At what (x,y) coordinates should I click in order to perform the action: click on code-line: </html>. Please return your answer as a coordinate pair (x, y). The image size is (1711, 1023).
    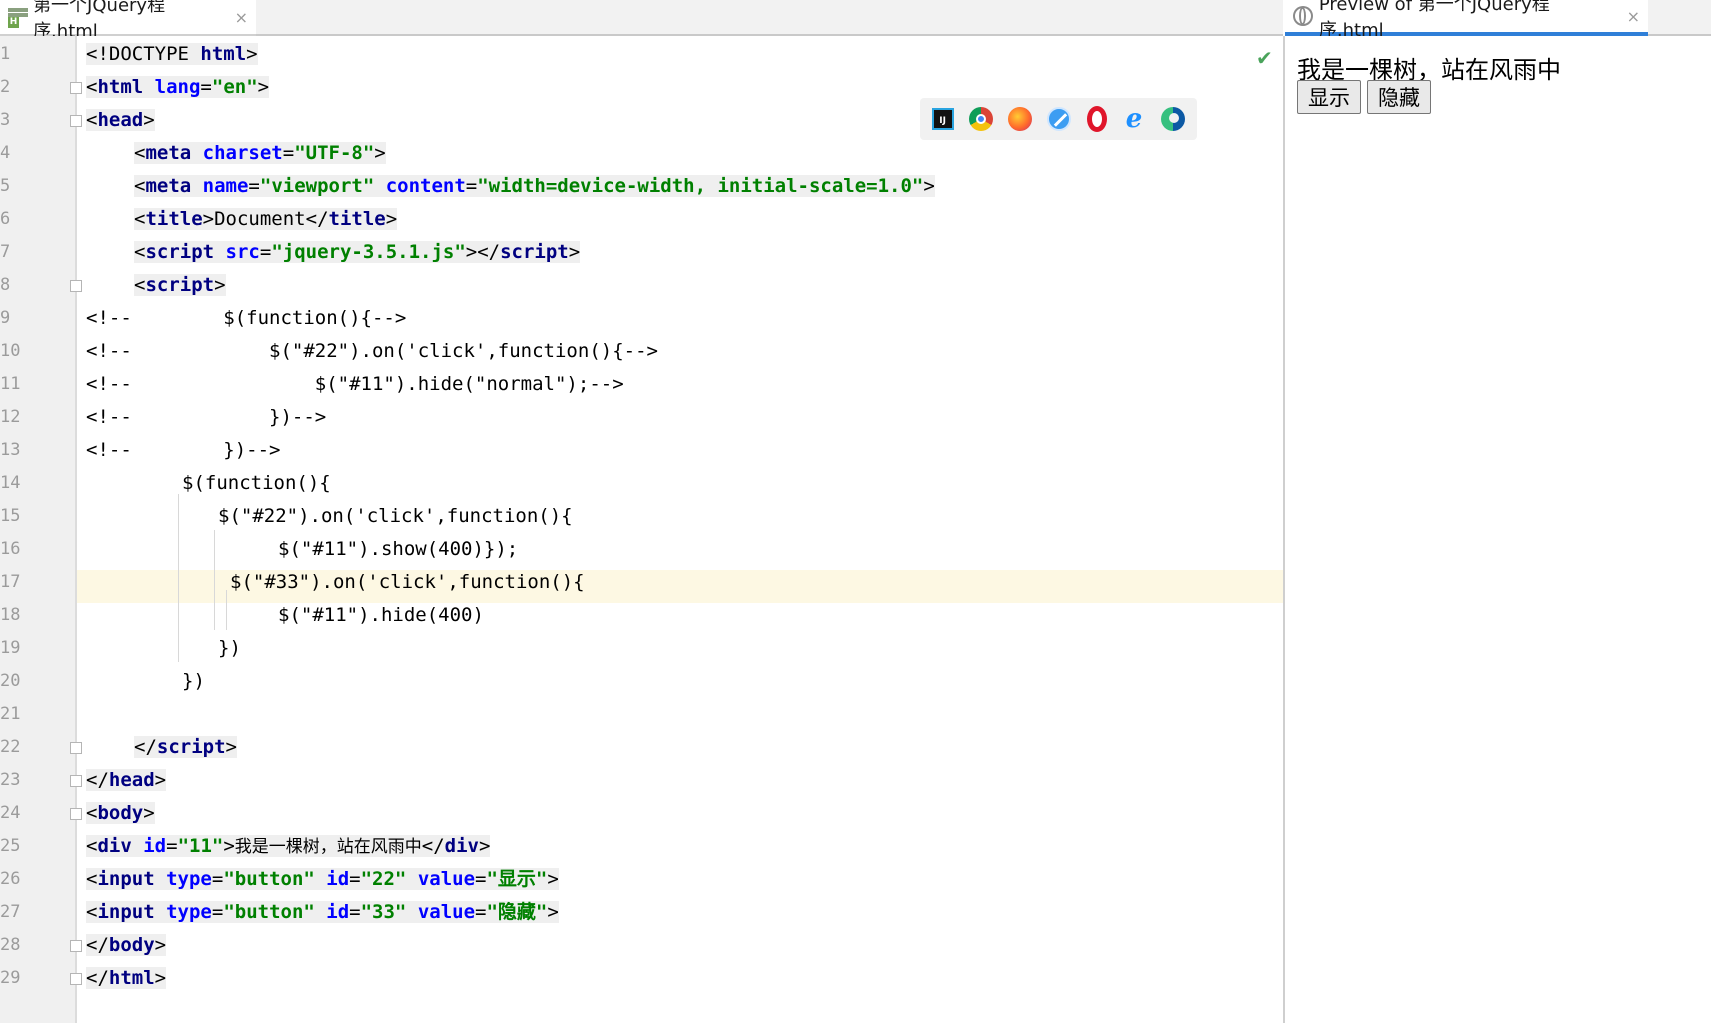
    Looking at the image, I should click on (641, 978).